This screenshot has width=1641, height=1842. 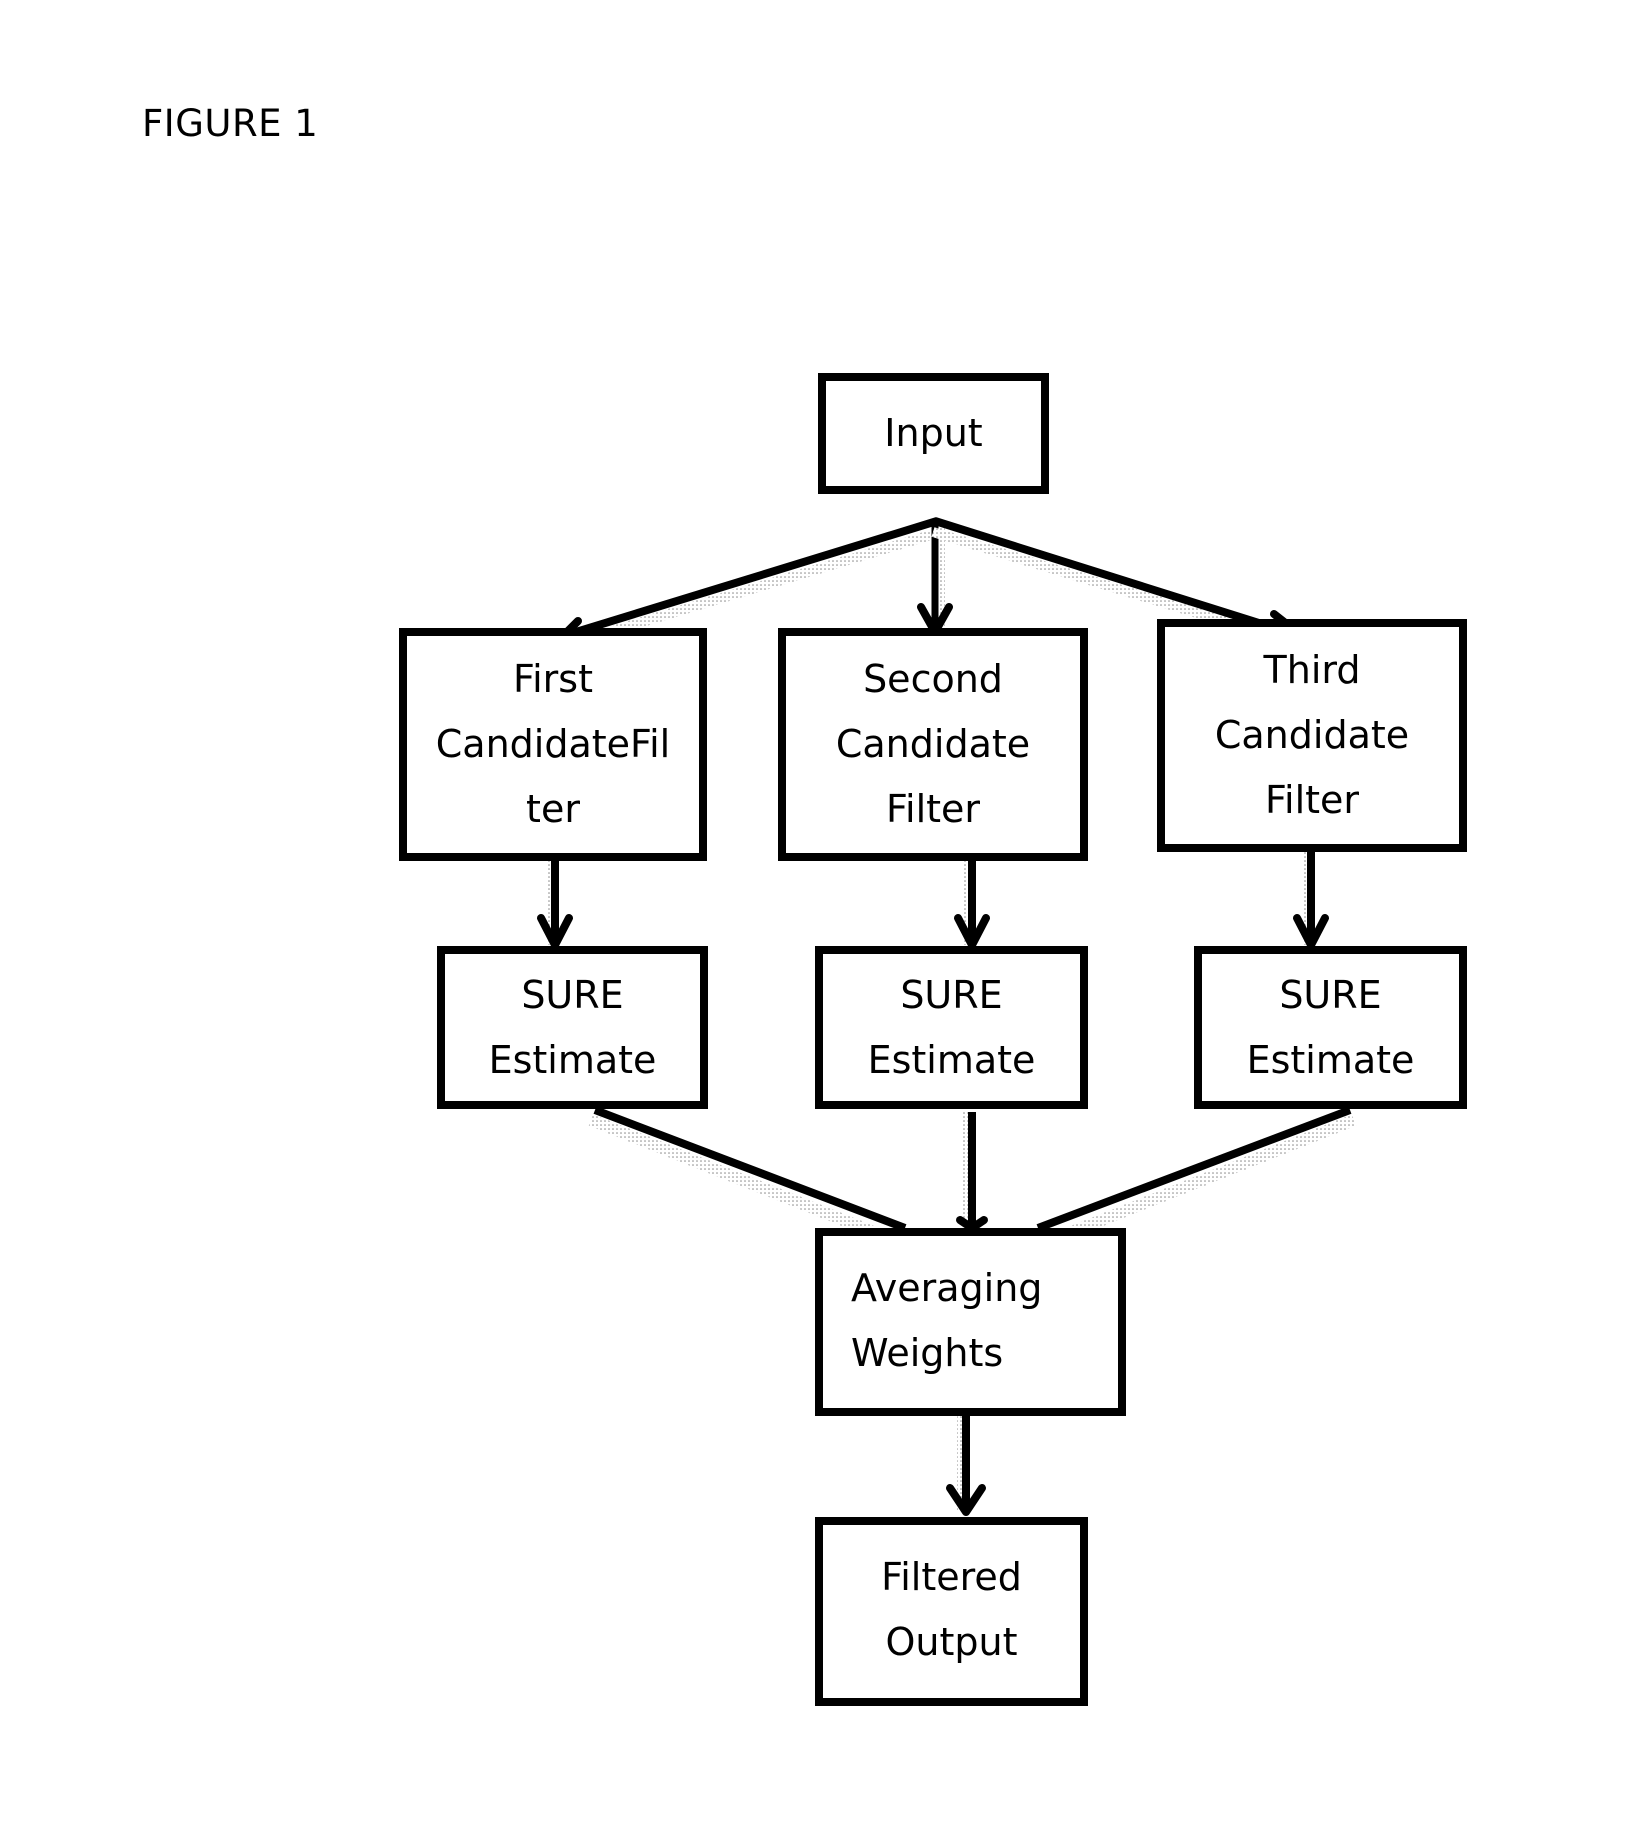 I want to click on node-filtered-output: Filtered Output, so click(x=951, y=1611).